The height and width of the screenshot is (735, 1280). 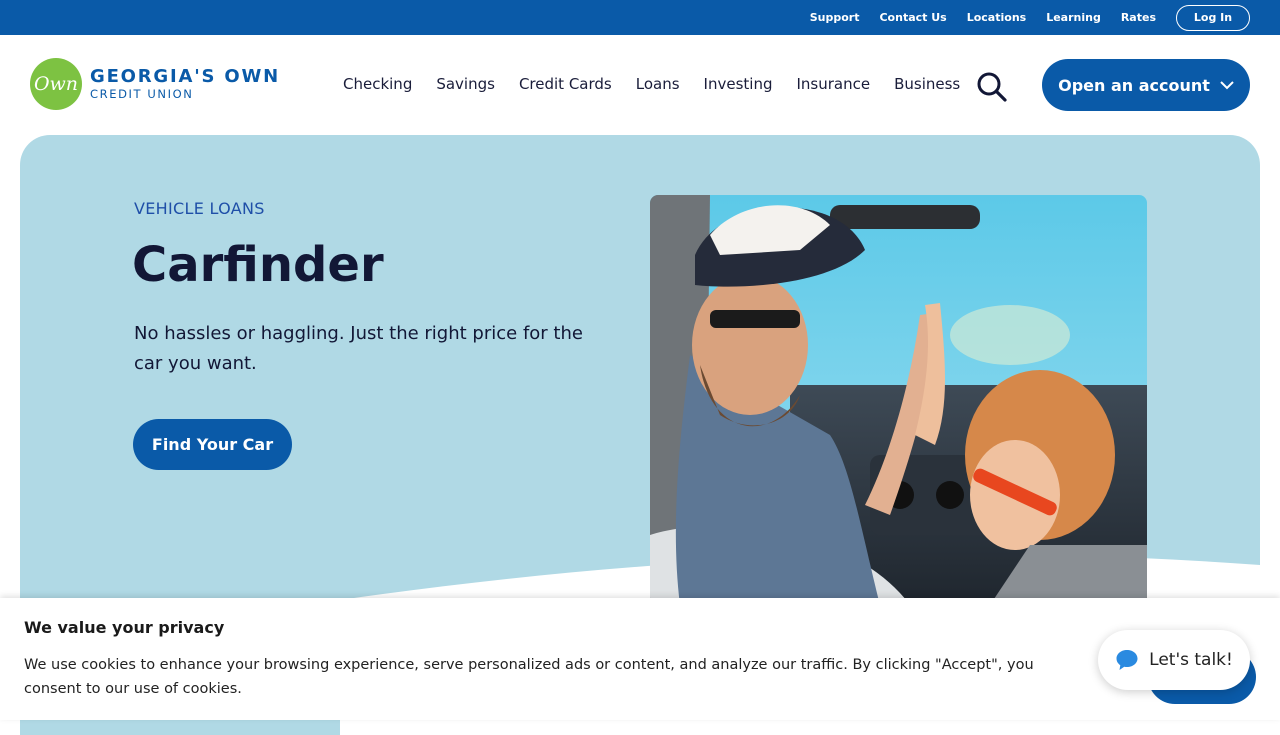 I want to click on rates-link: Rates, so click(x=1138, y=17).